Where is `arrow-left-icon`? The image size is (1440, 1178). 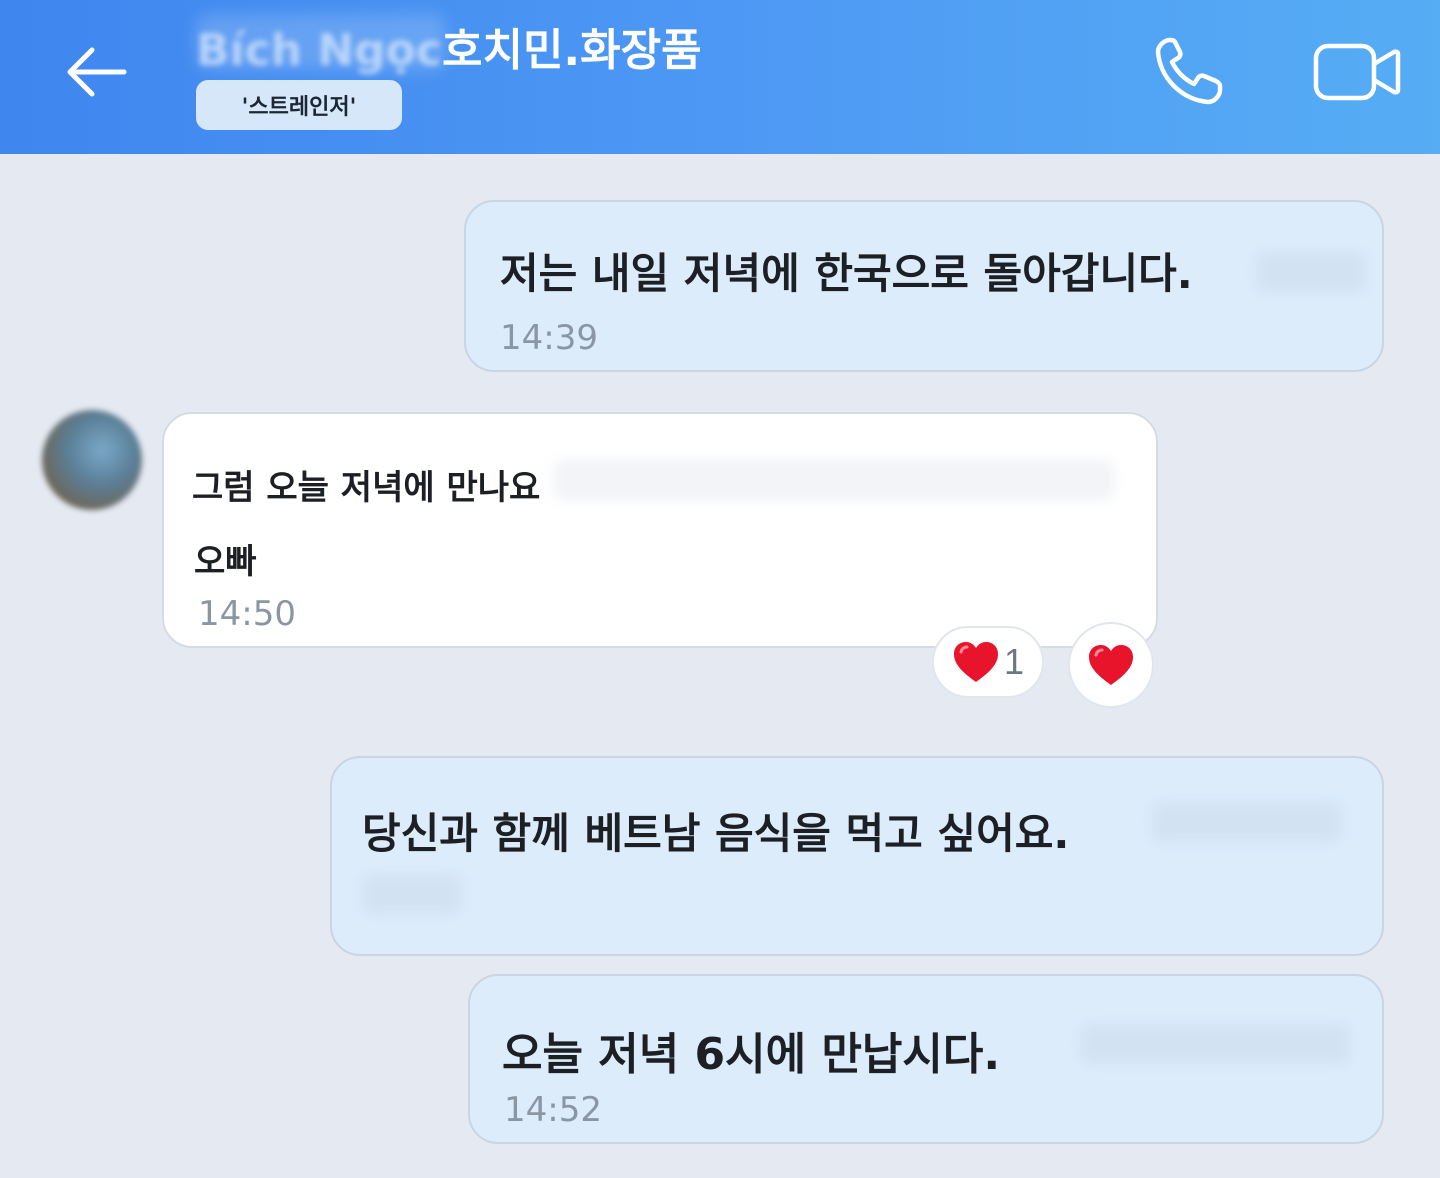 arrow-left-icon is located at coordinates (97, 72).